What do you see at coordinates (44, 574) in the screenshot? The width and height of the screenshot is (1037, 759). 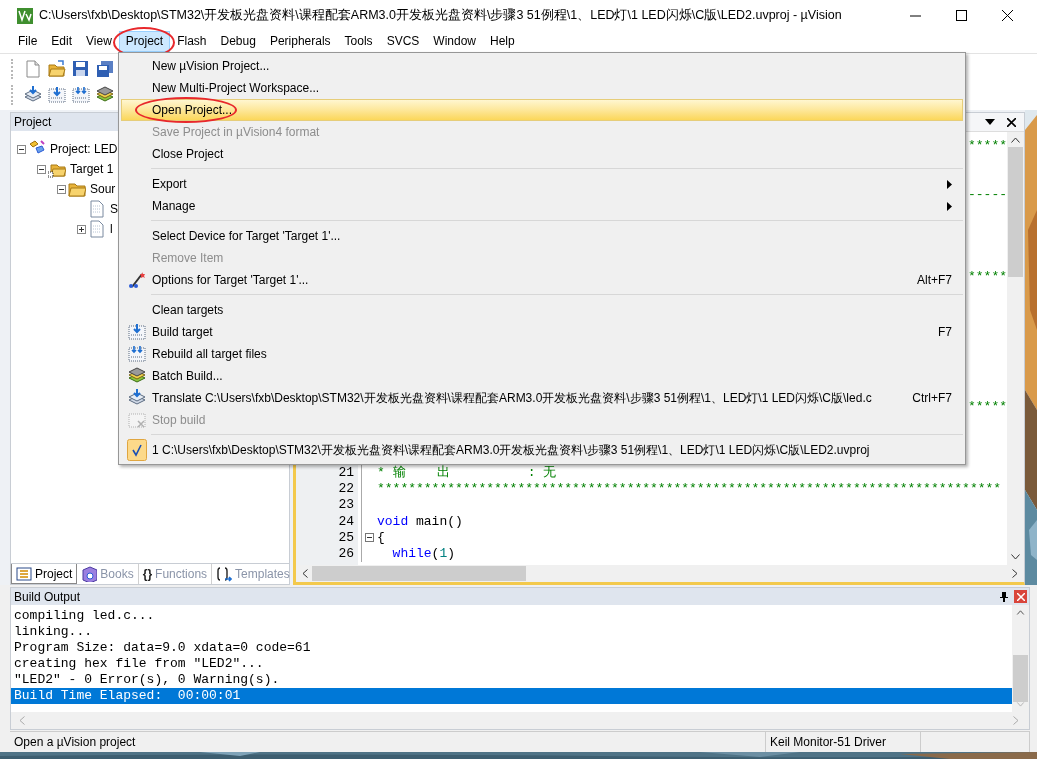 I see `panel-tab: Project` at bounding box center [44, 574].